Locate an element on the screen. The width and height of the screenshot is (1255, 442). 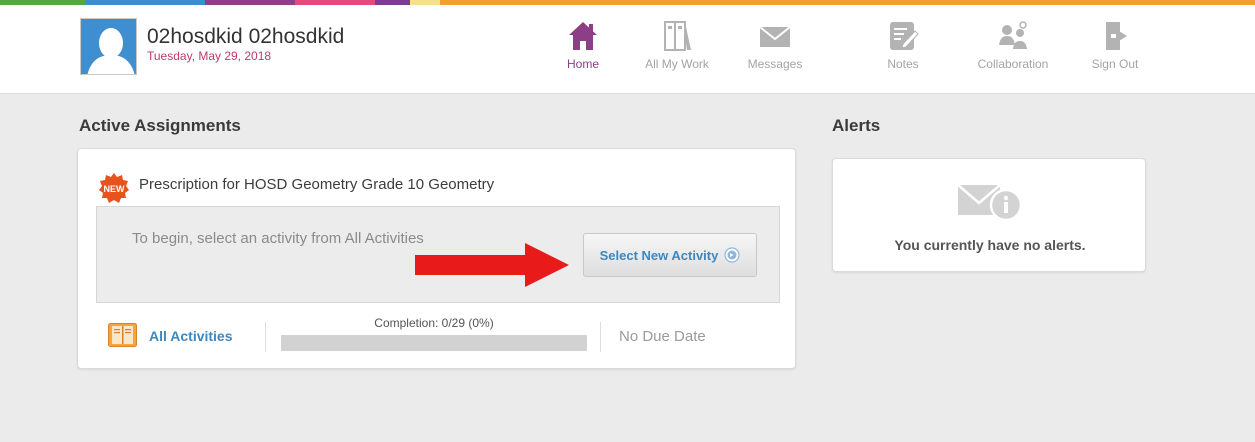
alerts-card: You currently have no alerts. is located at coordinates (989, 215).